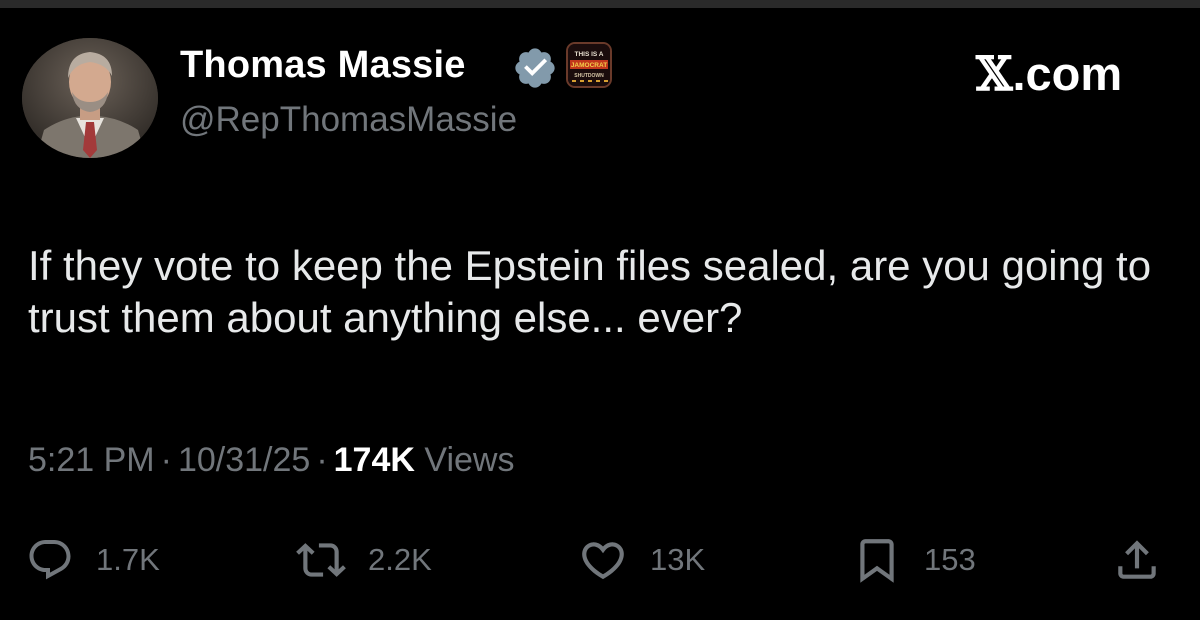  Describe the element at coordinates (1067, 73) in the screenshot. I see `brand-suffix: .com` at that location.